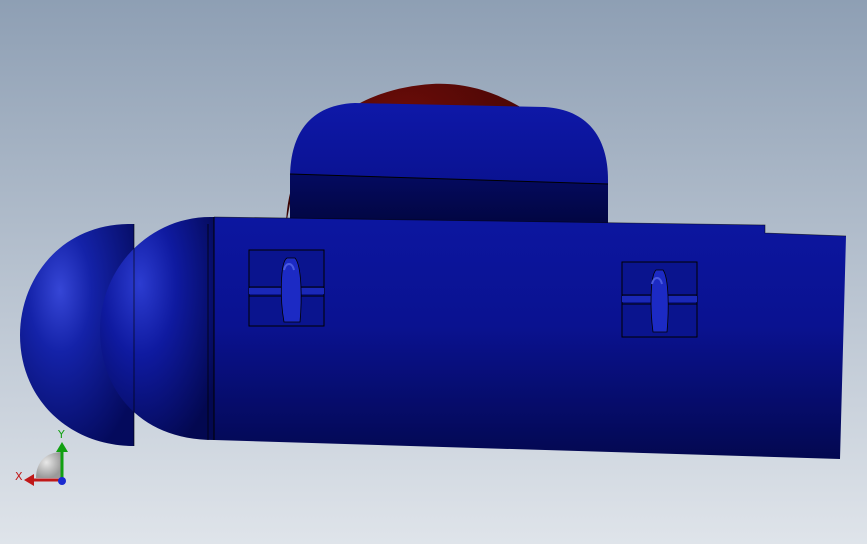  What do you see at coordinates (62, 481) in the screenshot?
I see `z-axis-dot` at bounding box center [62, 481].